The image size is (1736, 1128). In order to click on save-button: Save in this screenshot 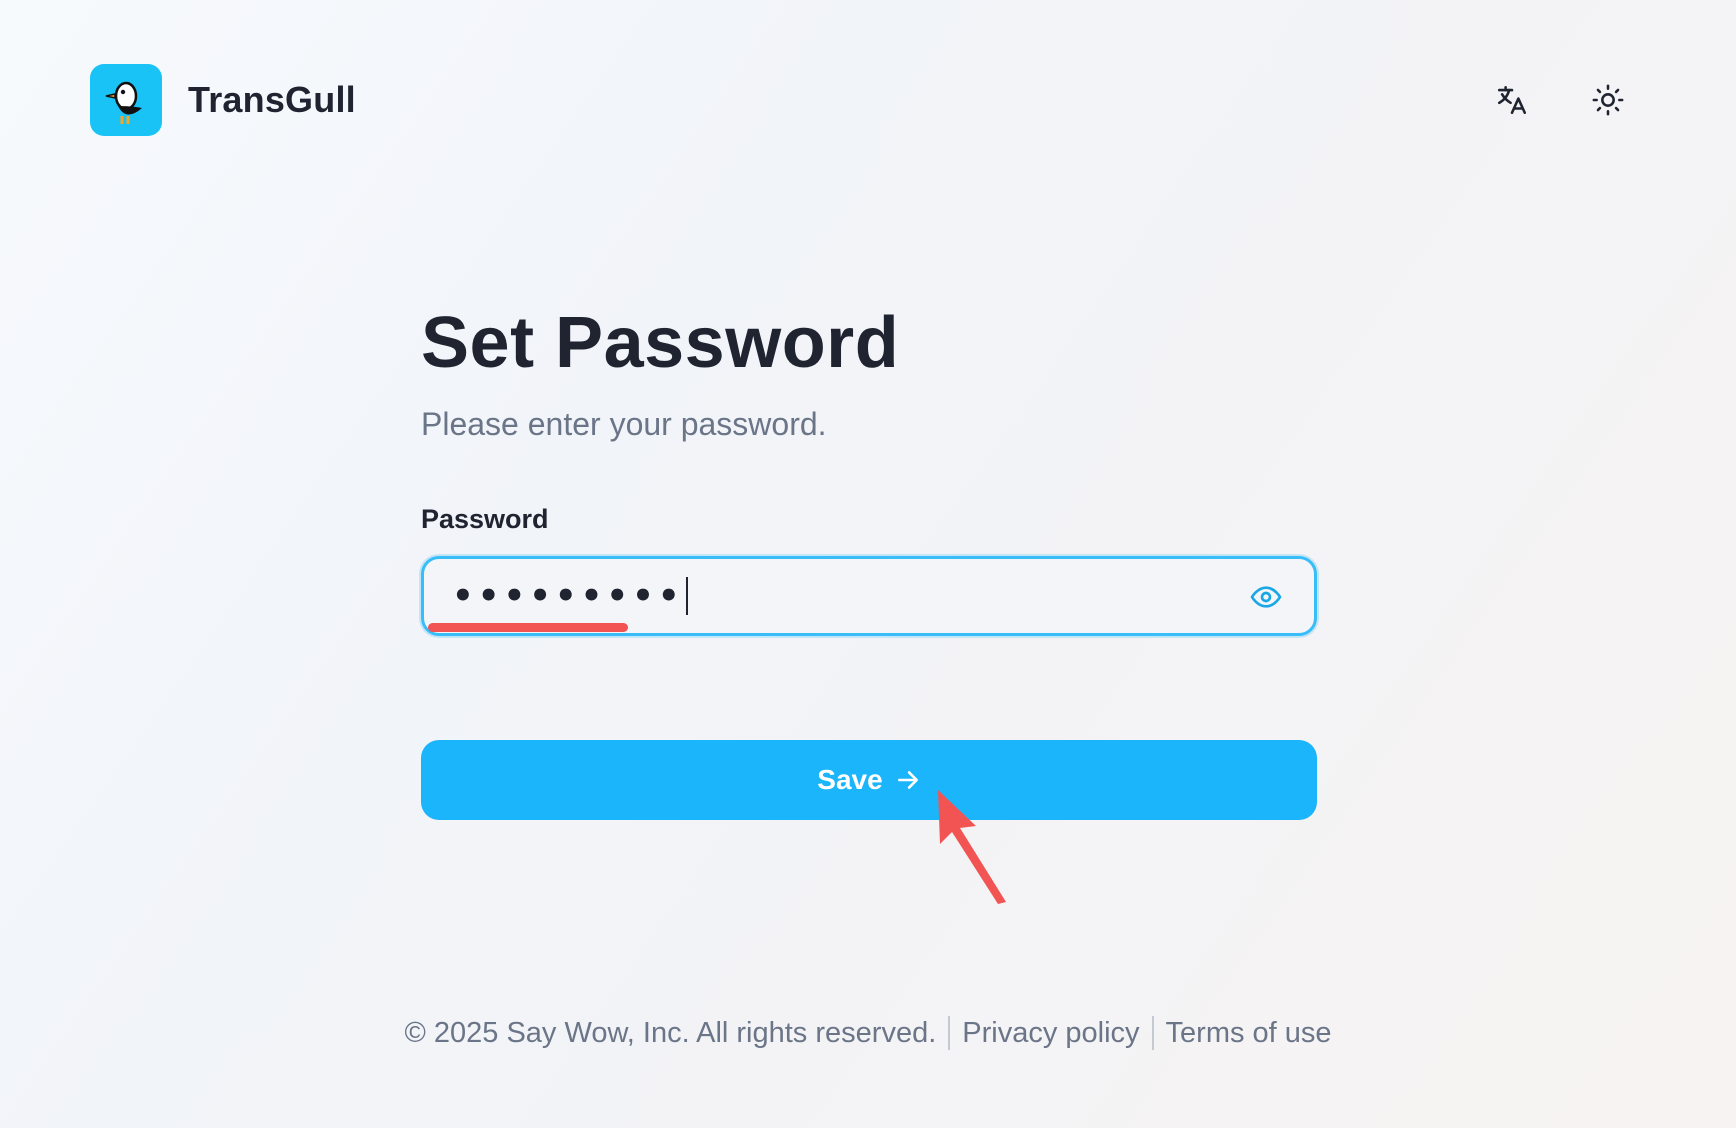, I will do `click(869, 780)`.